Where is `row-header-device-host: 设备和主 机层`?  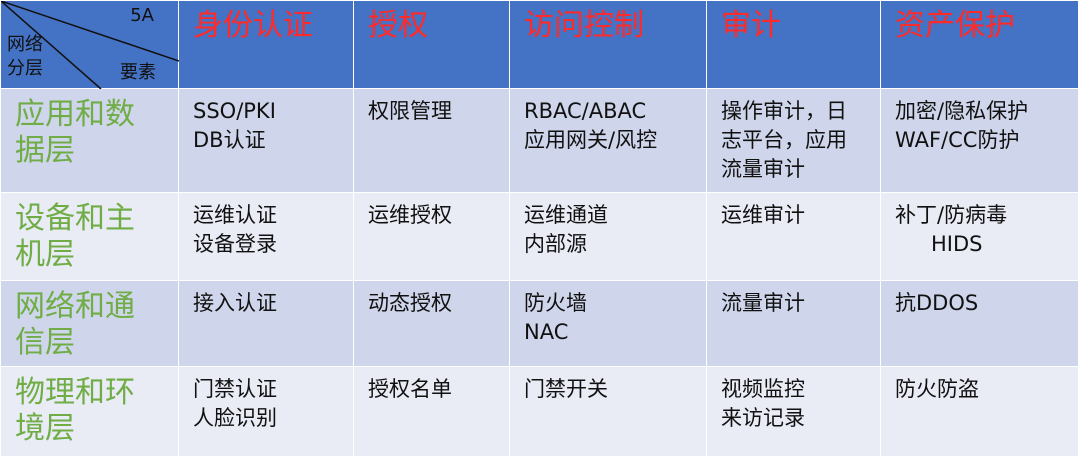
row-header-device-host: 设备和主 机层 is located at coordinates (89, 236).